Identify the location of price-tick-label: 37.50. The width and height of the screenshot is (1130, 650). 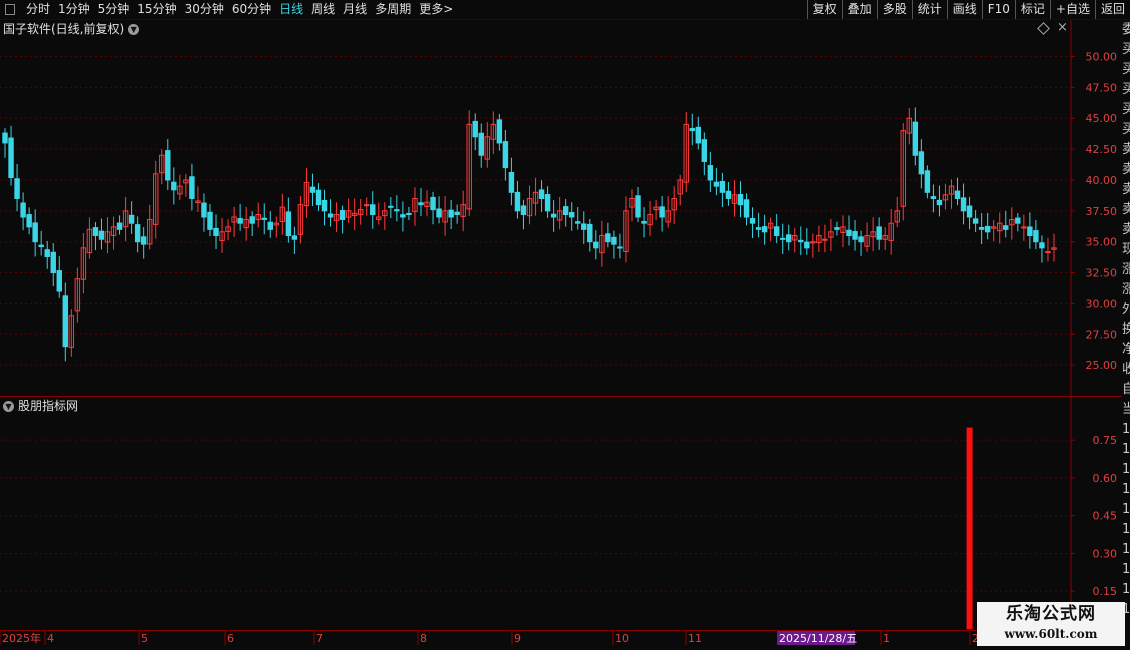
(1102, 211).